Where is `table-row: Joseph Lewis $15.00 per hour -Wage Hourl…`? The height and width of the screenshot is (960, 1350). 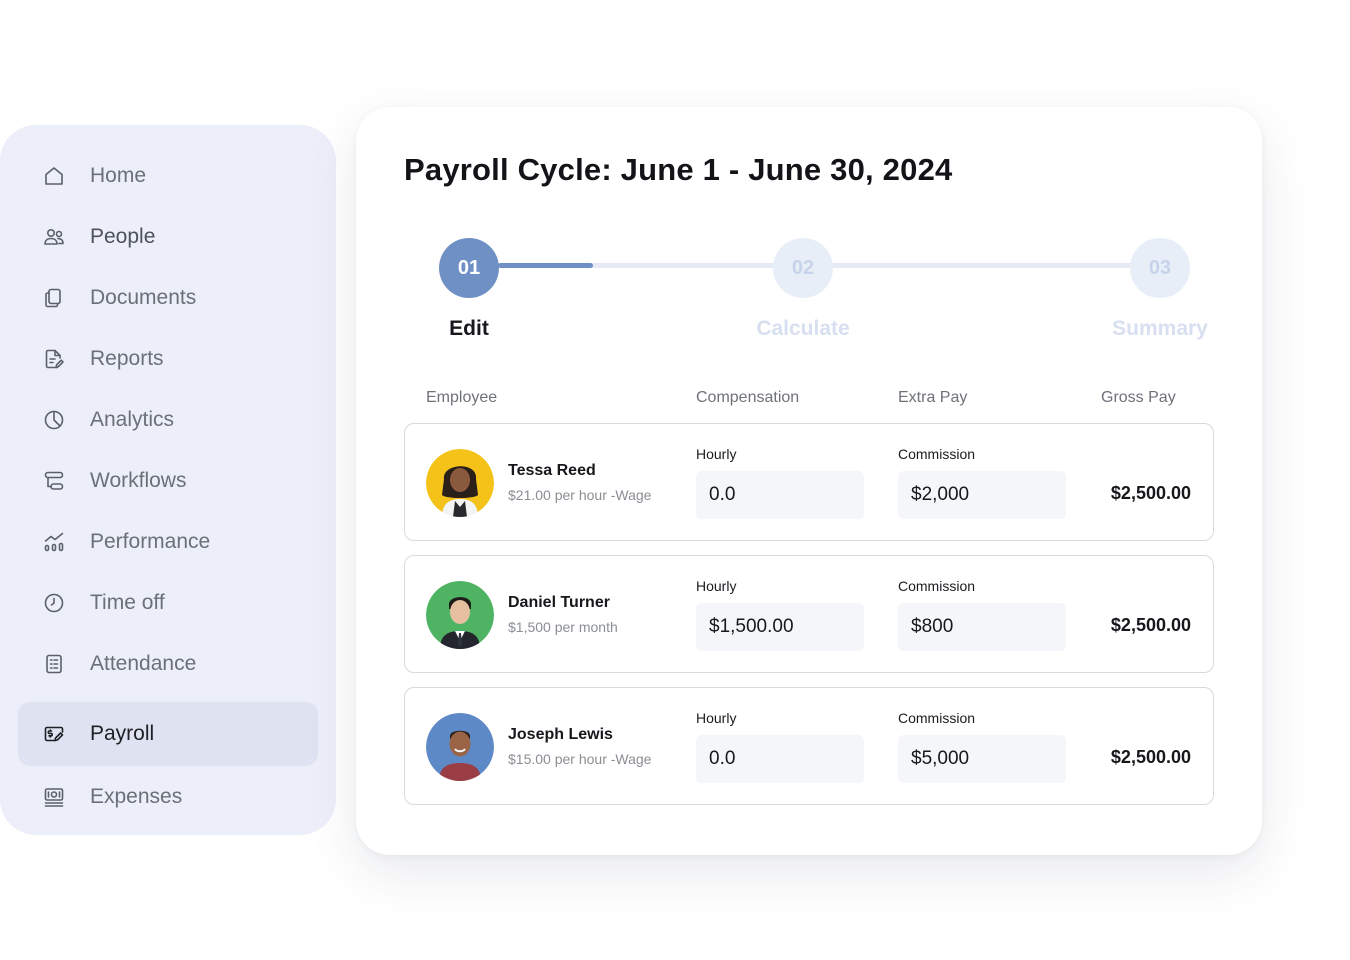
table-row: Joseph Lewis $15.00 per hour -Wage Hourl… is located at coordinates (809, 746).